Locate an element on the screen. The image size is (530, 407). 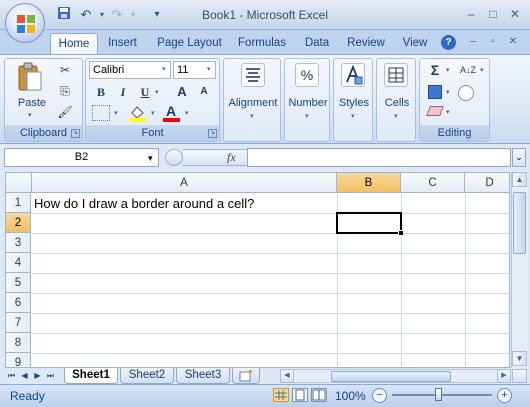
tab-home: Home is located at coordinates (74, 43).